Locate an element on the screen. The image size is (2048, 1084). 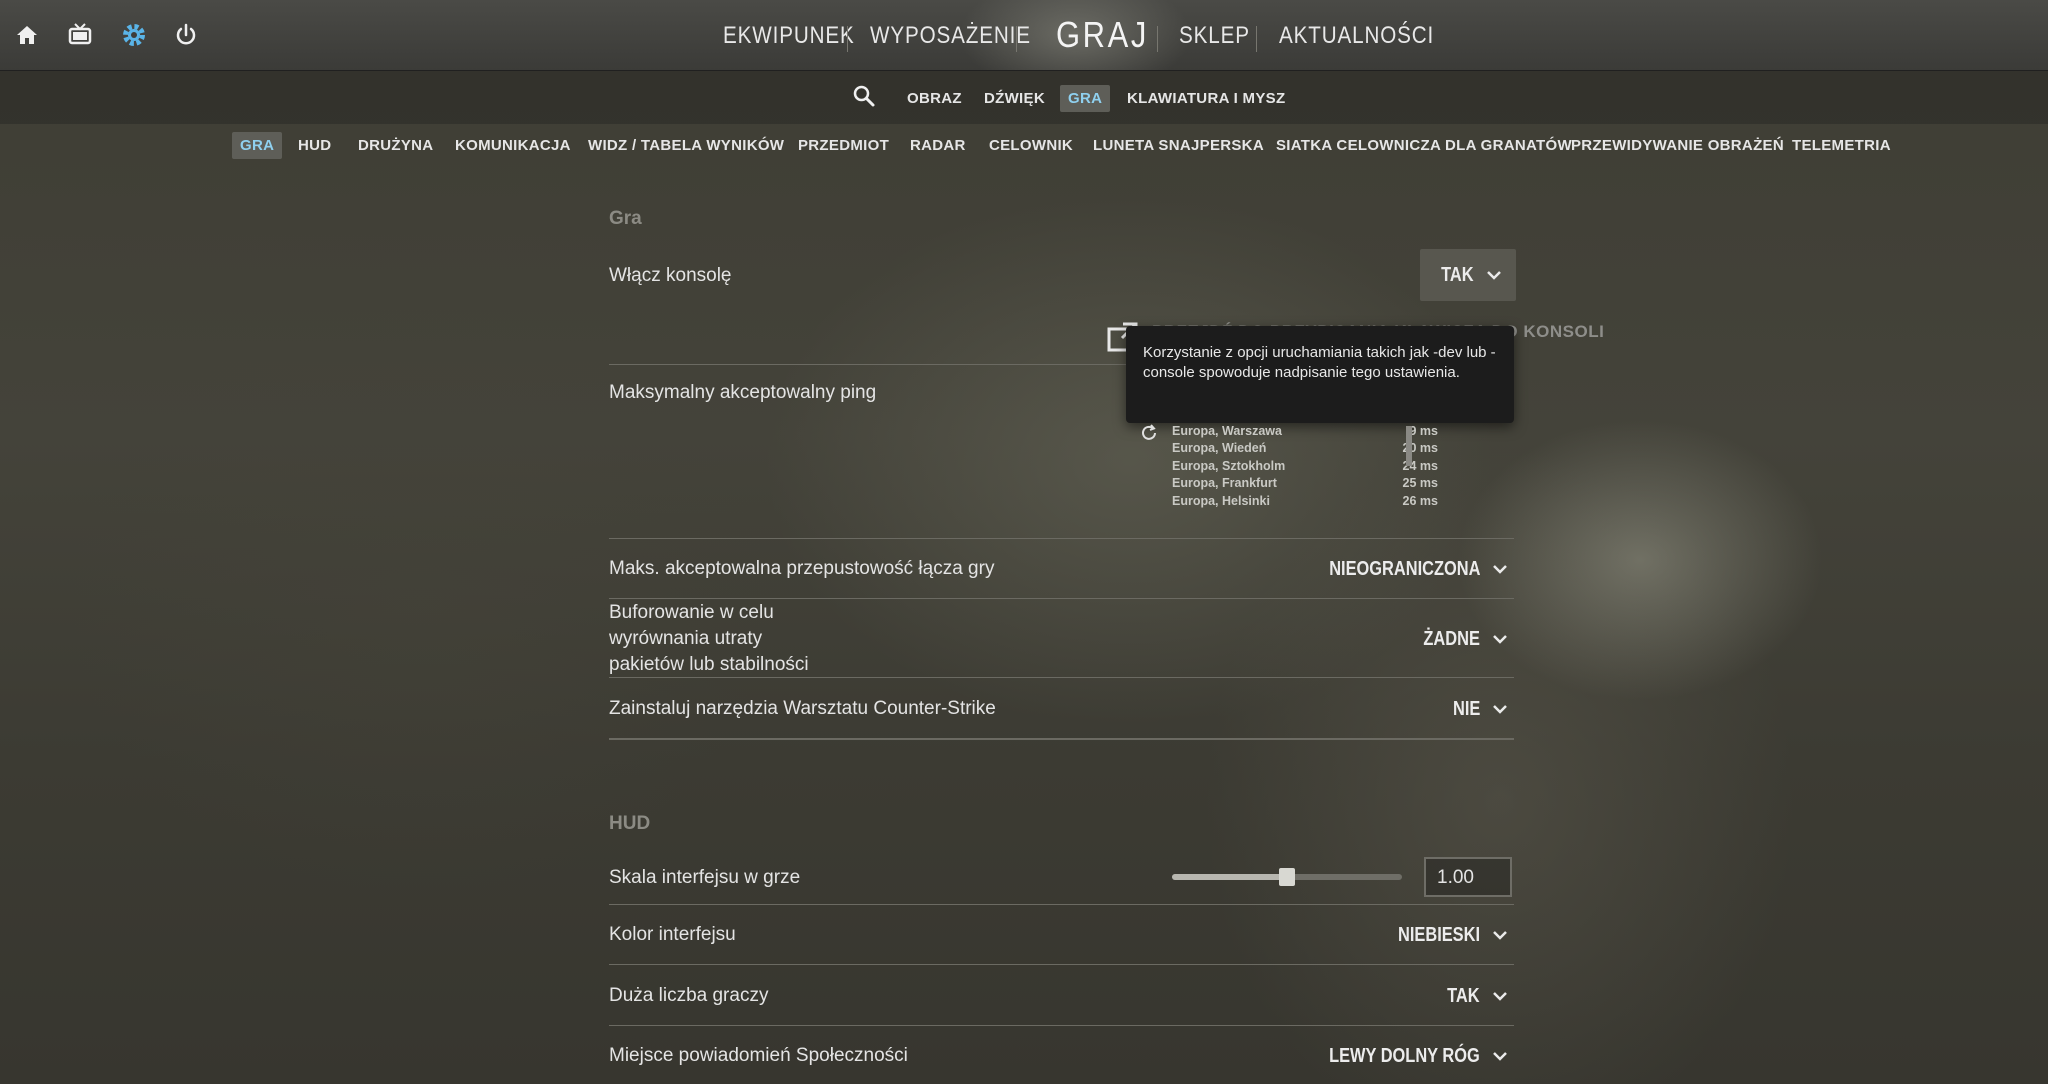
dropdown-value: LEWY DOLNY RÓG is located at coordinates (1404, 1055).